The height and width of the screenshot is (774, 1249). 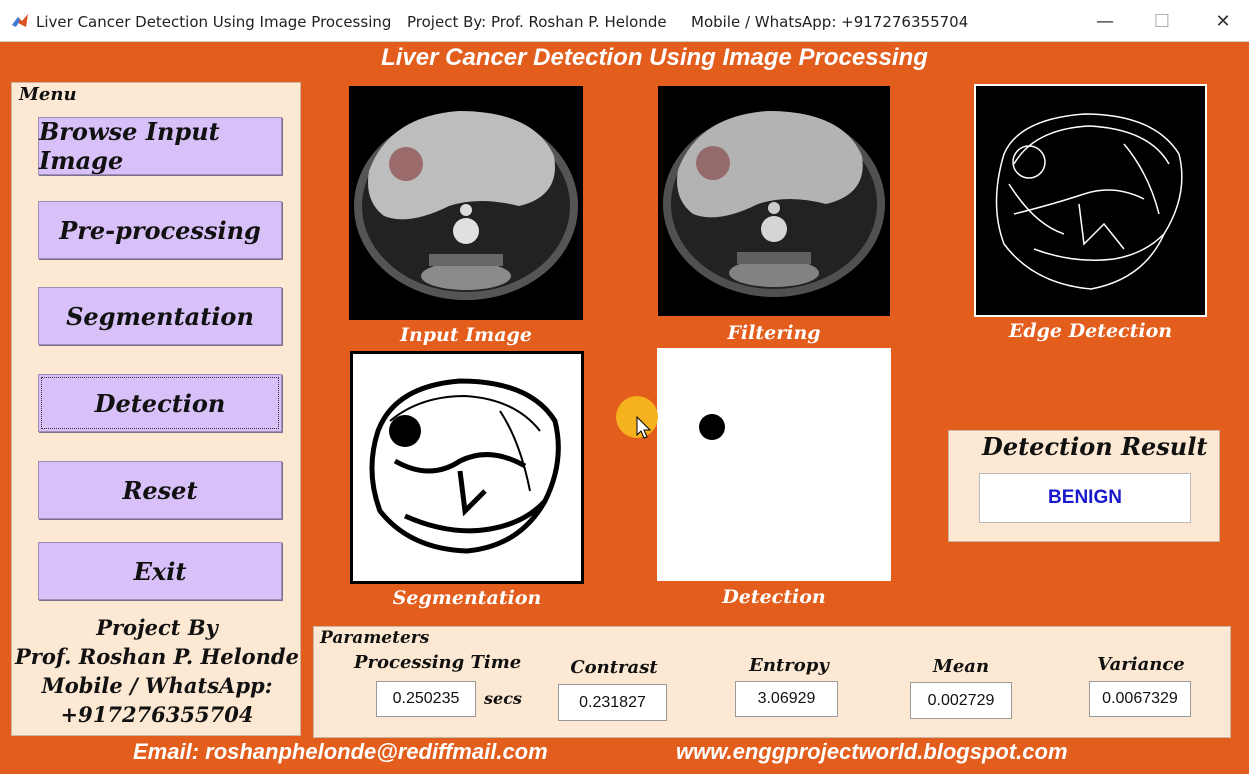 What do you see at coordinates (830, 22) in the screenshot?
I see `title-mobile: Mobile / WhatsApp: +917276355704` at bounding box center [830, 22].